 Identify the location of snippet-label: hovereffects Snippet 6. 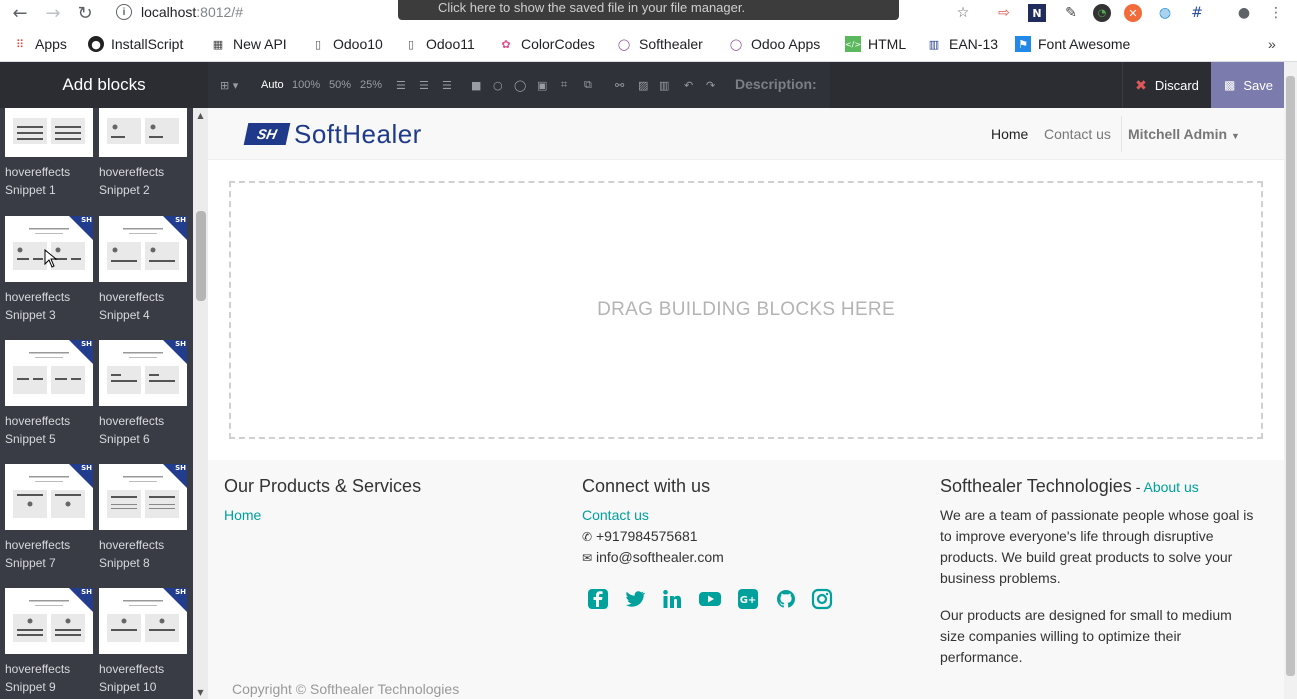
(149, 430).